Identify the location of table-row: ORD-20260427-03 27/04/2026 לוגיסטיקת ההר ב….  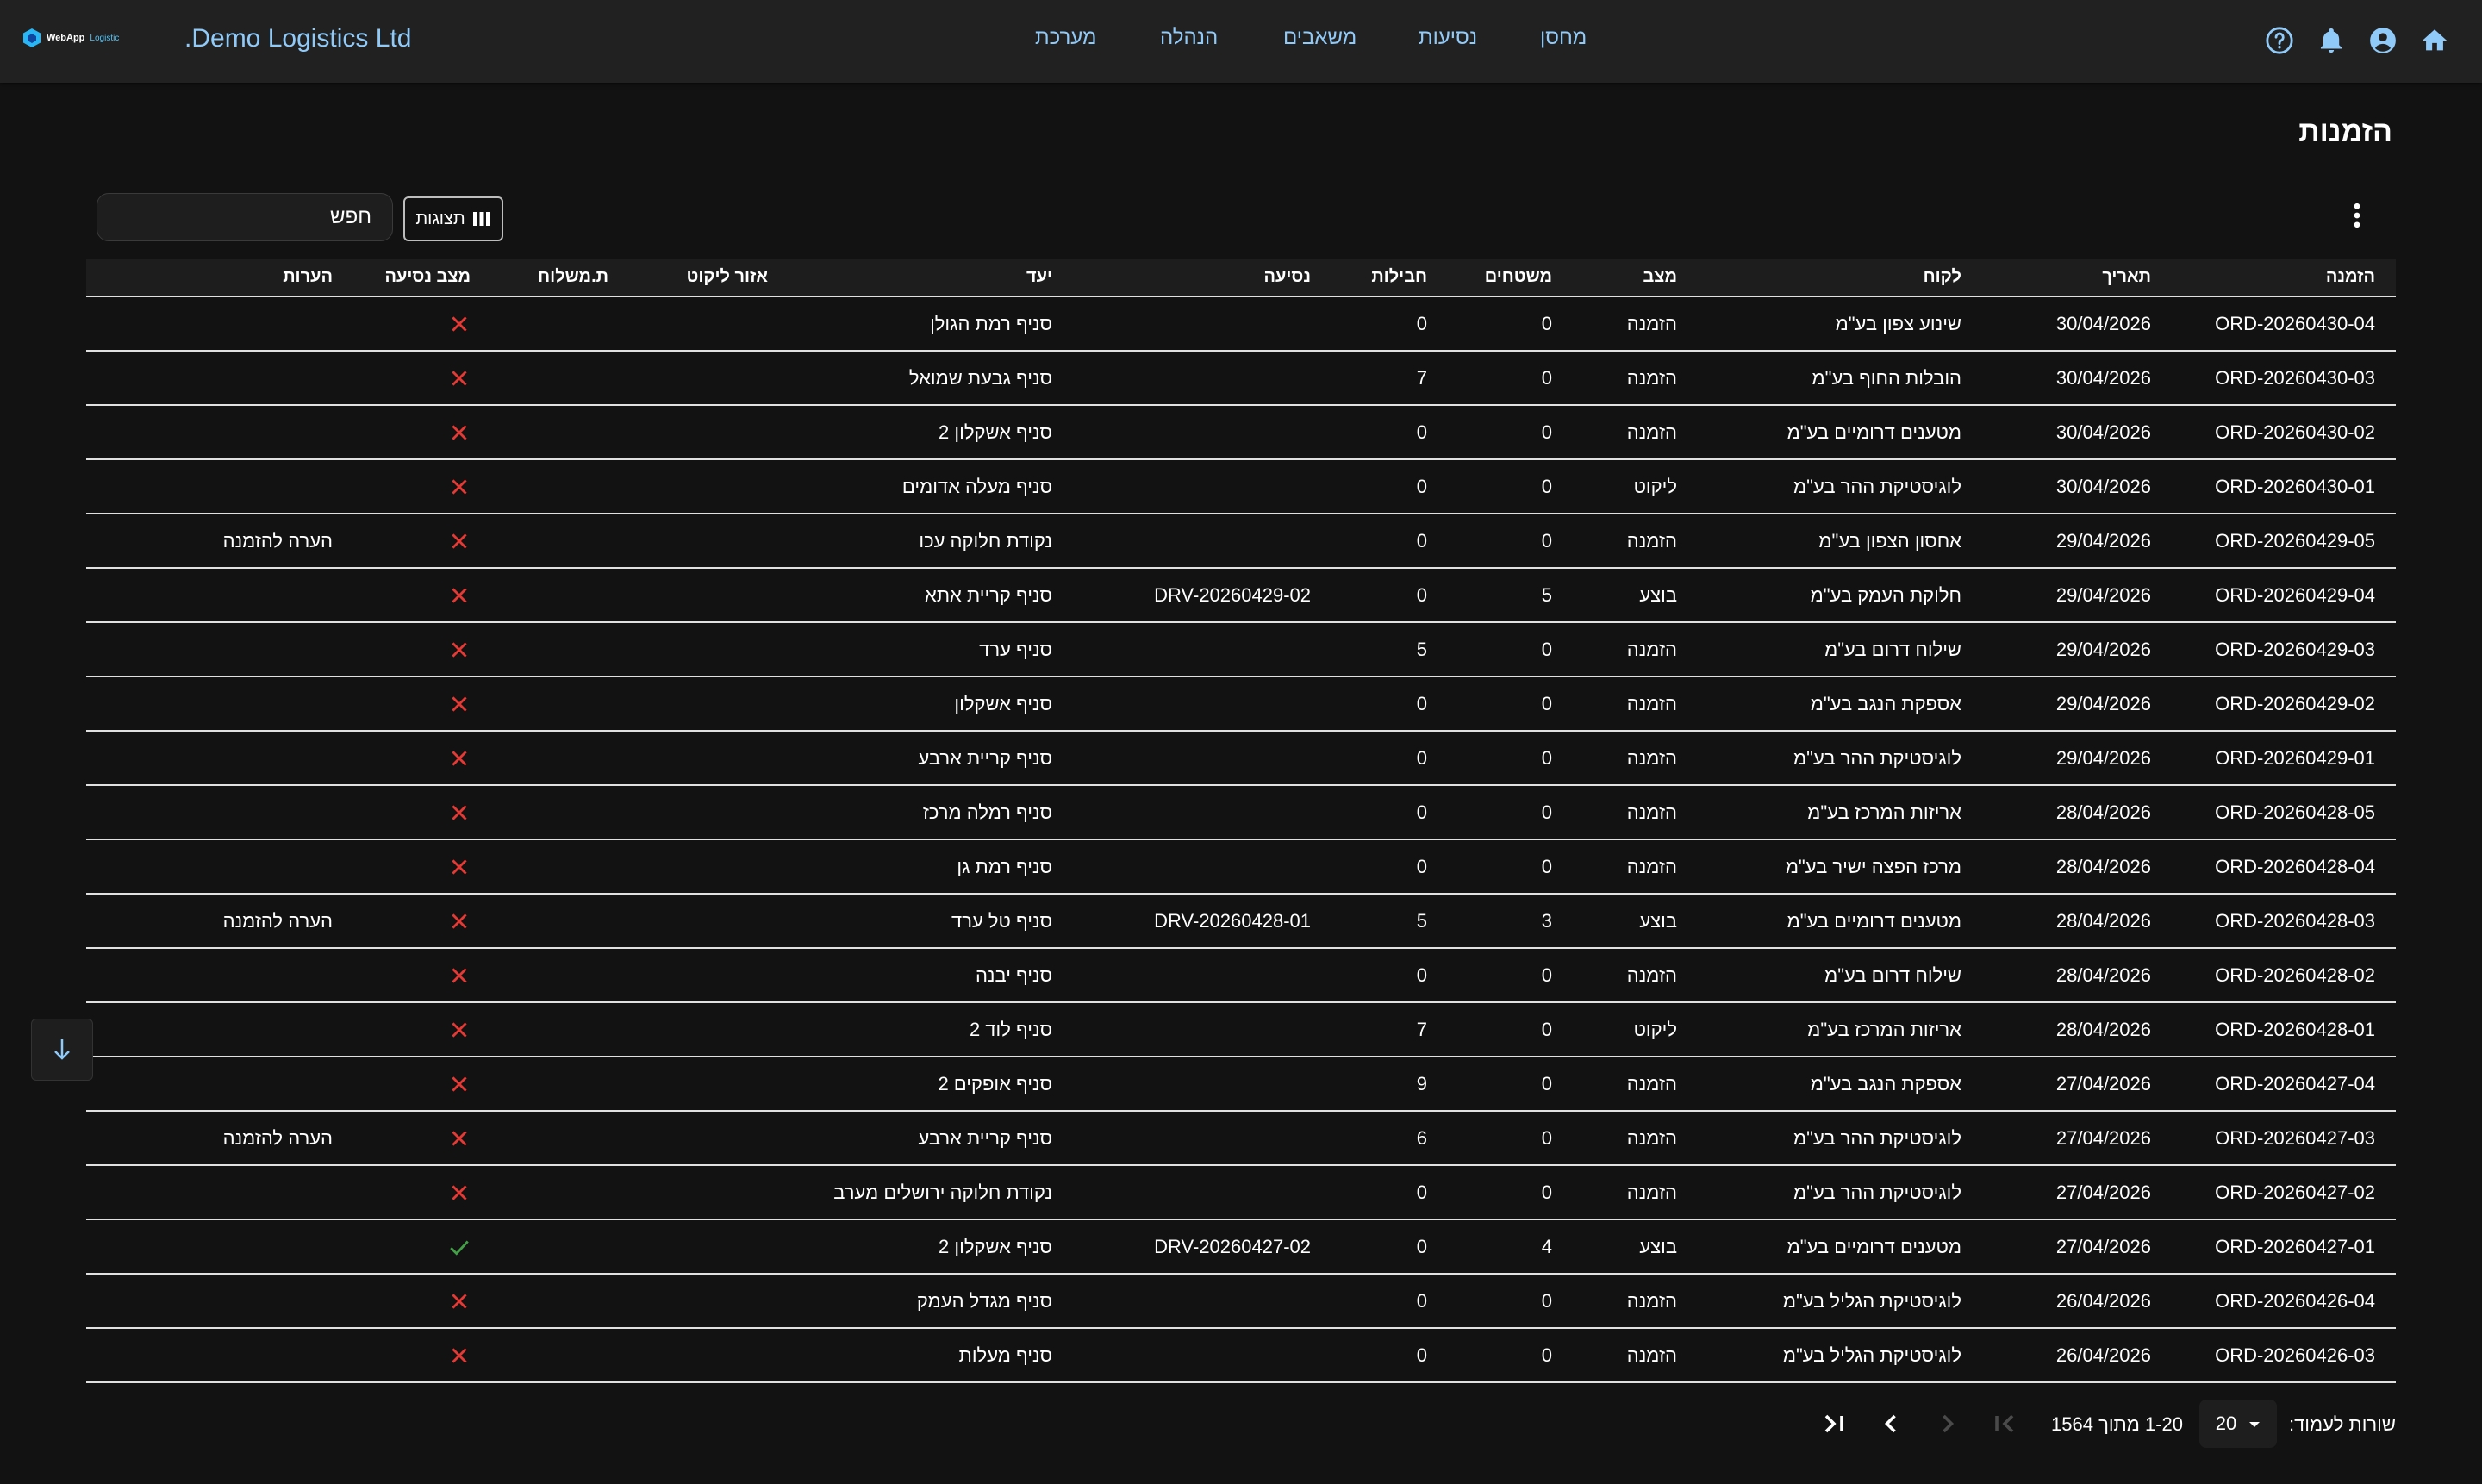
(1241, 1138).